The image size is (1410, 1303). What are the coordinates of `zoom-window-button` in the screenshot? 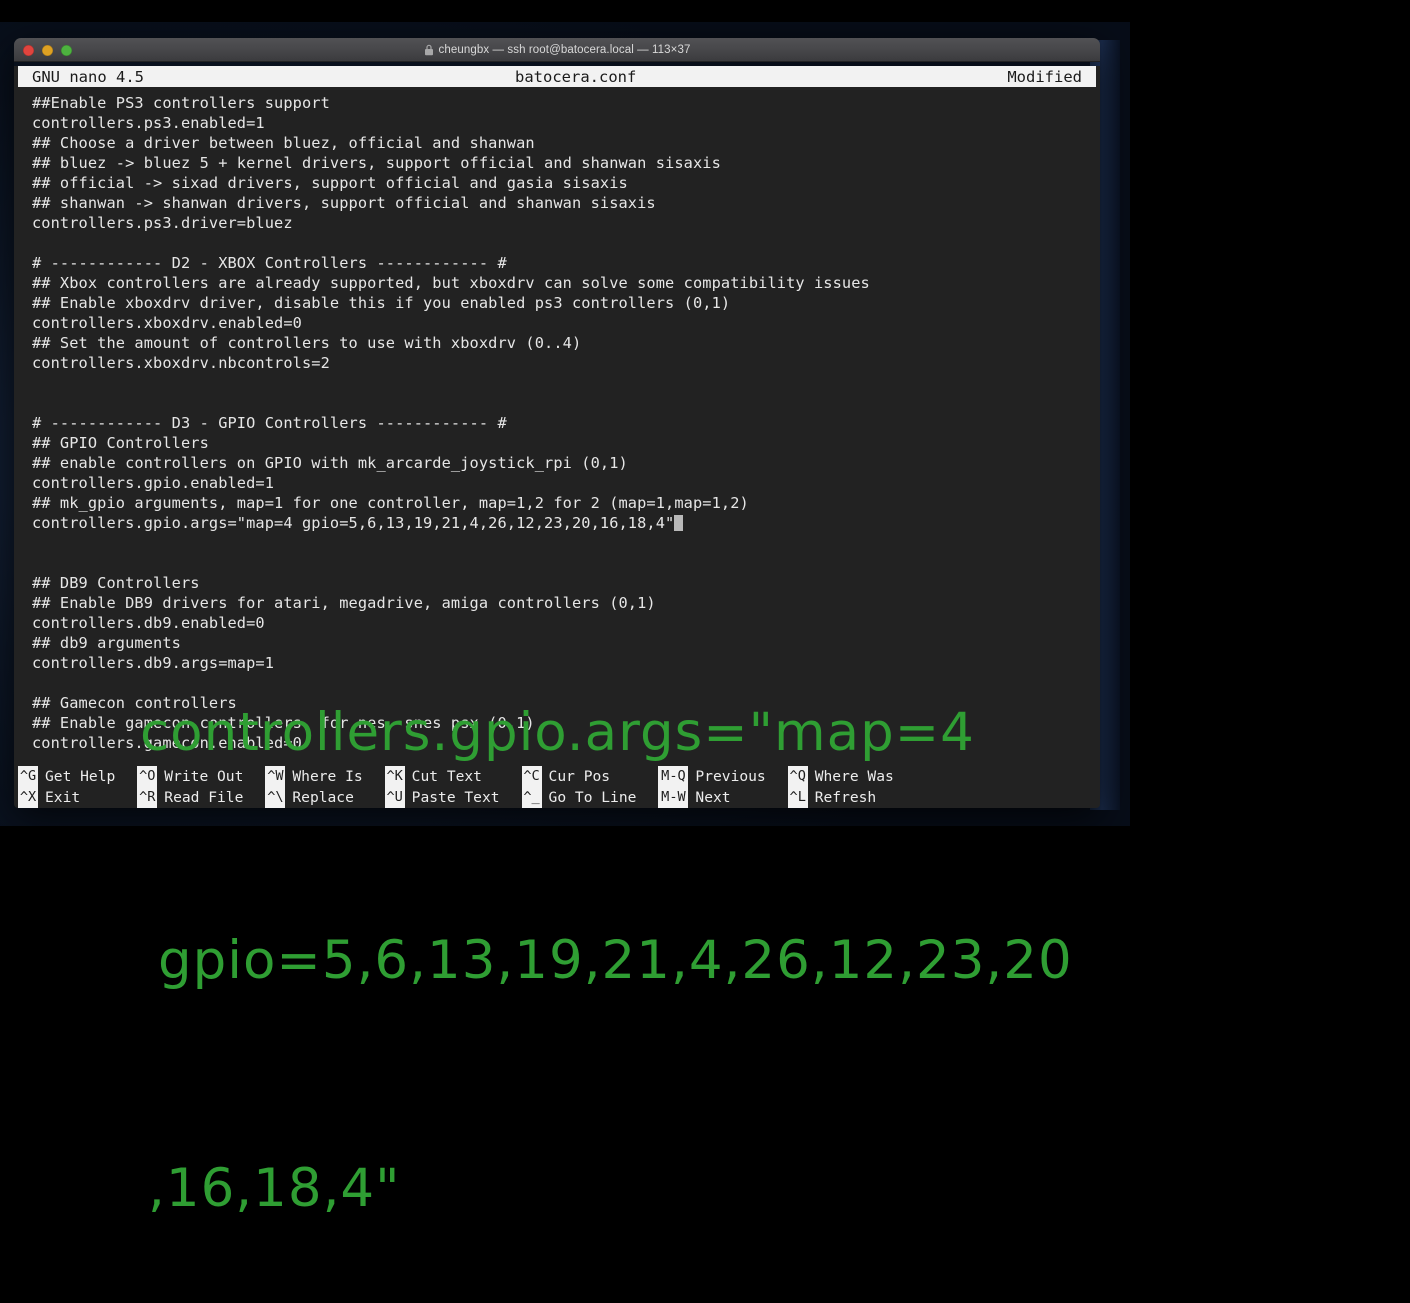 It's located at (66, 50).